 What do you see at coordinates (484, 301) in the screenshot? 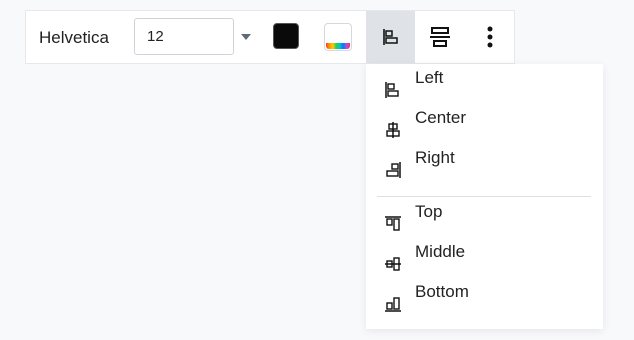
I see `menu-item-align-bottom: Bottom` at bounding box center [484, 301].